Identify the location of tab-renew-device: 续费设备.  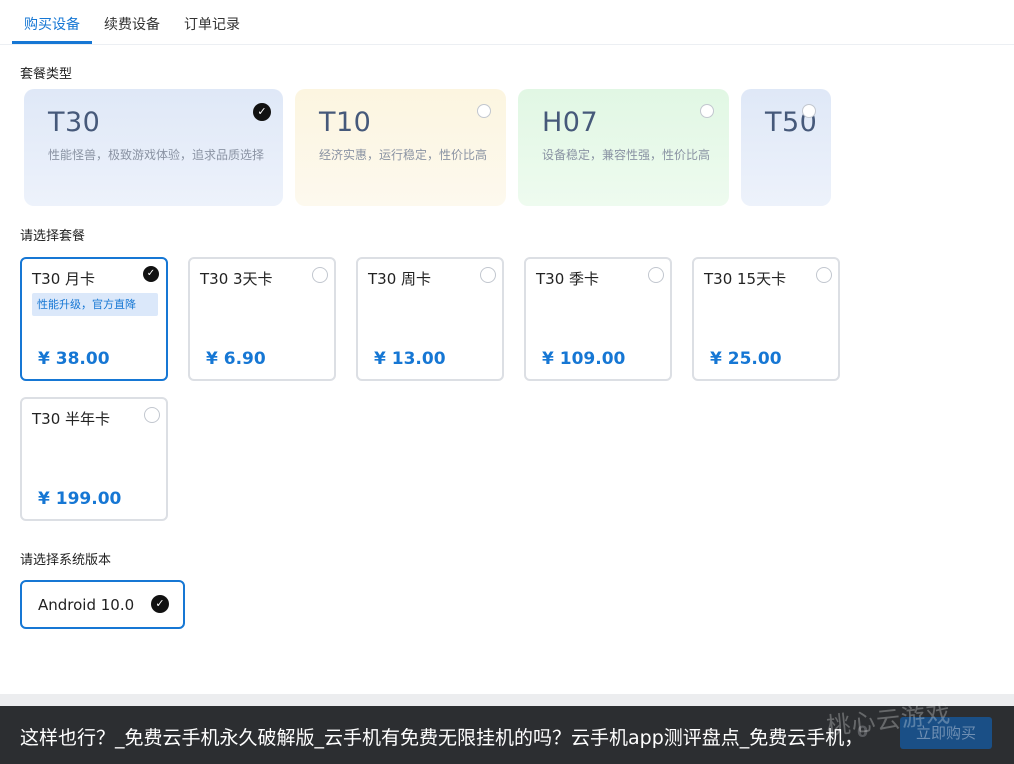
(132, 24).